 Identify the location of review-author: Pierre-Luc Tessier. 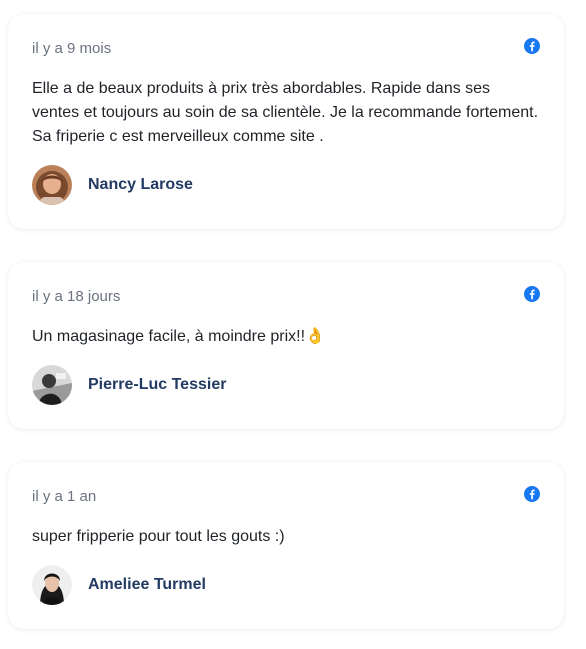
(129, 385).